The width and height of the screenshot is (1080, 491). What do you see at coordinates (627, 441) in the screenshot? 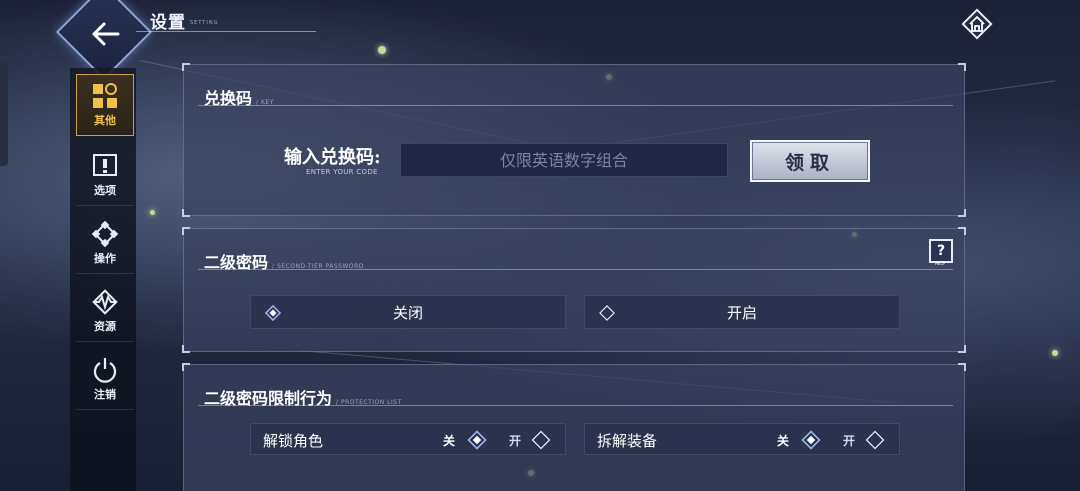
I see `protection-row-label: 拆解装备` at bounding box center [627, 441].